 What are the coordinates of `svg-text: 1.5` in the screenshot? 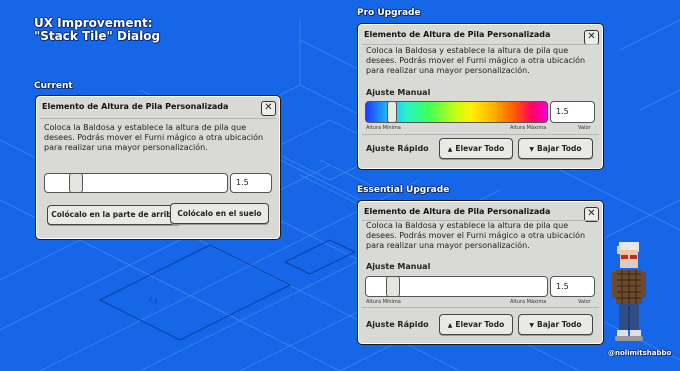 It's located at (153, 301).